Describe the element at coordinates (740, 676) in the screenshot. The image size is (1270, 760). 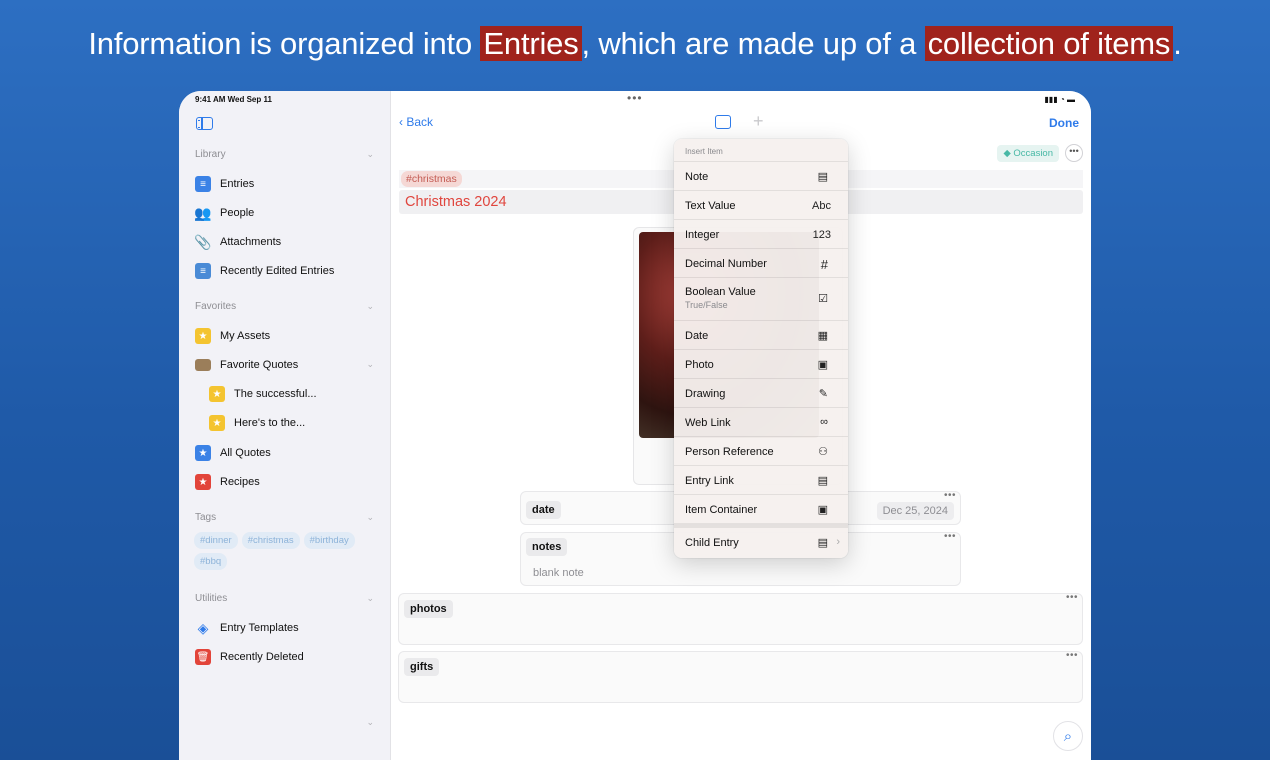
I see `gifts-item: gifts •••` at that location.